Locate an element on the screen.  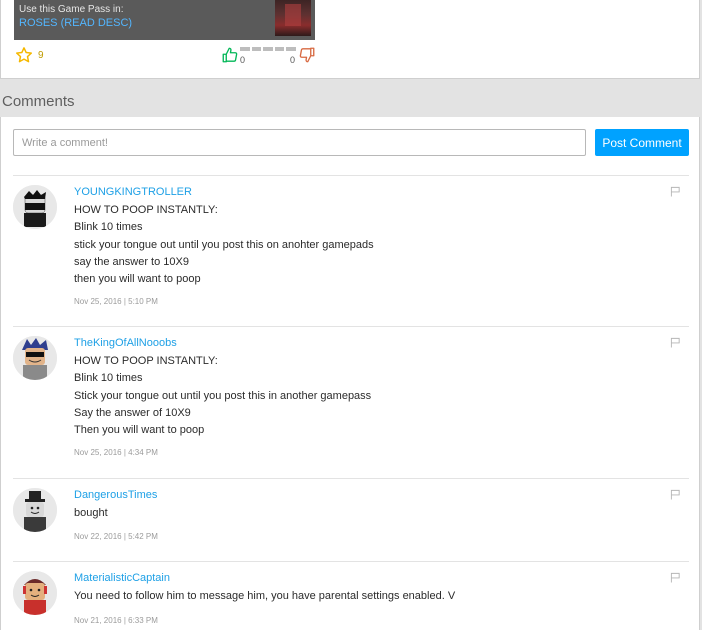
thumbs-down-icon is located at coordinates (307, 55).